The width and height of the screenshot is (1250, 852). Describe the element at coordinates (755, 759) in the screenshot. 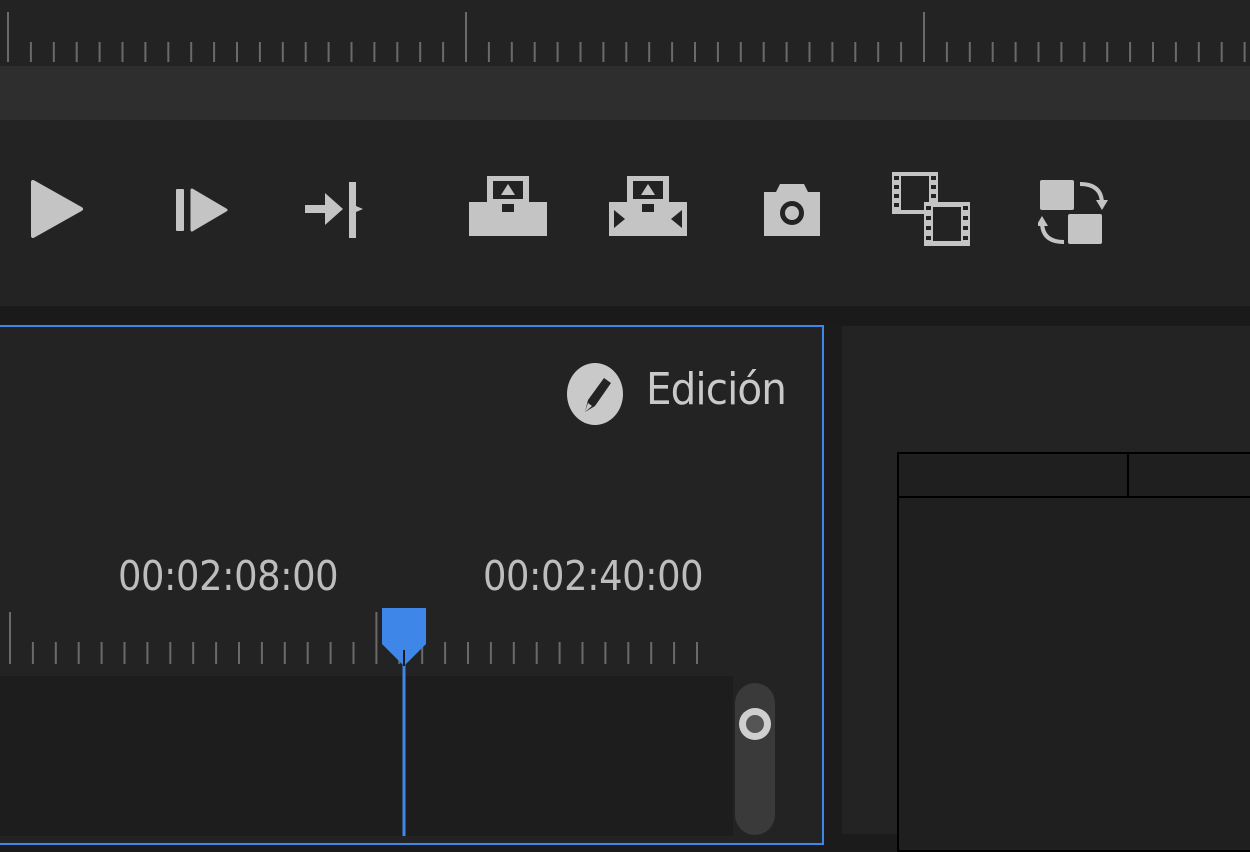

I see `vertical-scrollbar` at that location.